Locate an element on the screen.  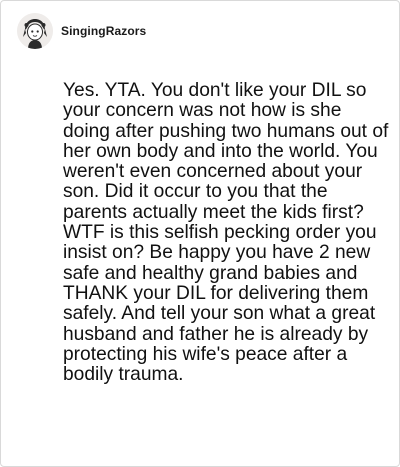
comment-header: SingingRazors is located at coordinates (81, 31).